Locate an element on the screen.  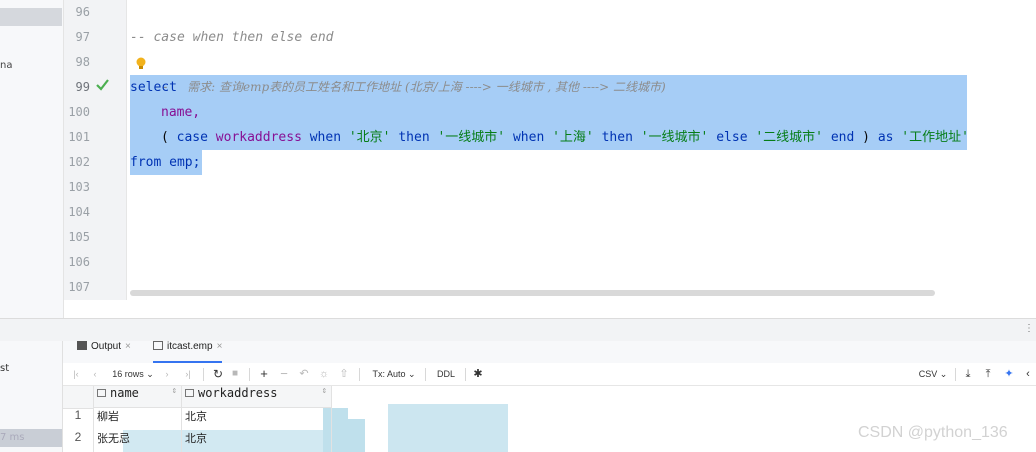
execution-time: 7 ms is located at coordinates (31, 438).